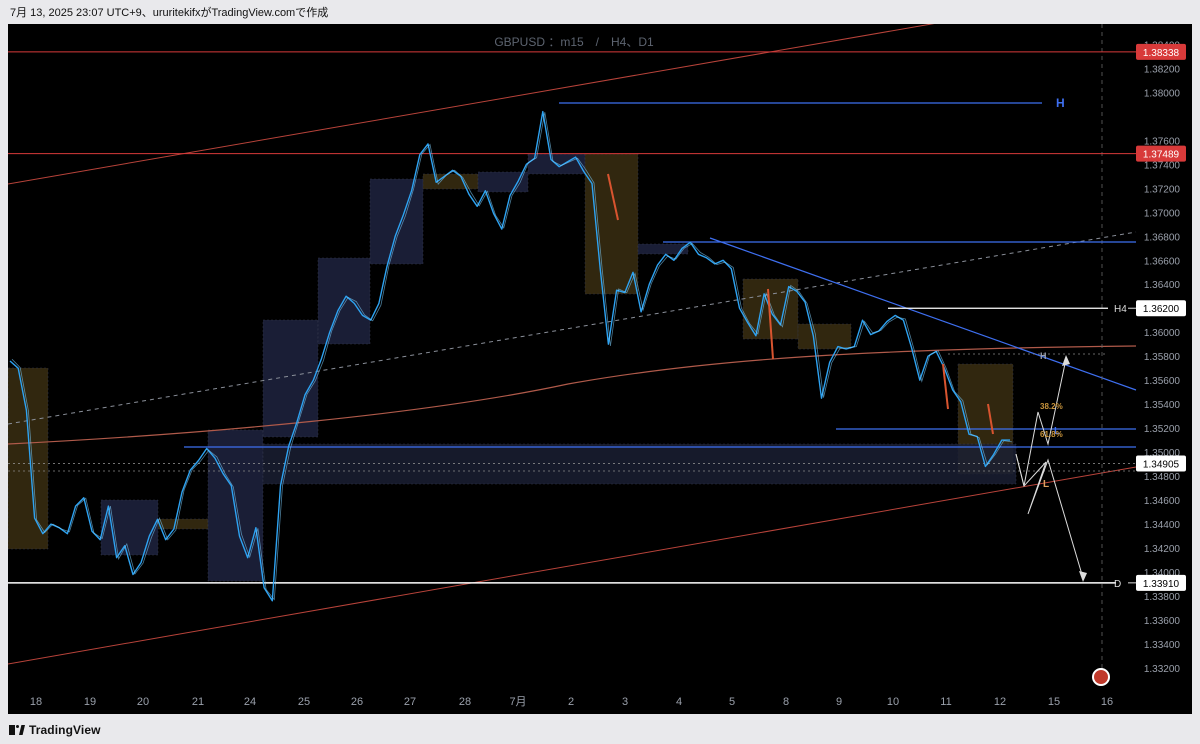 Image resolution: width=1200 pixels, height=744 pixels. I want to click on x-tick-label: 19, so click(90, 702).